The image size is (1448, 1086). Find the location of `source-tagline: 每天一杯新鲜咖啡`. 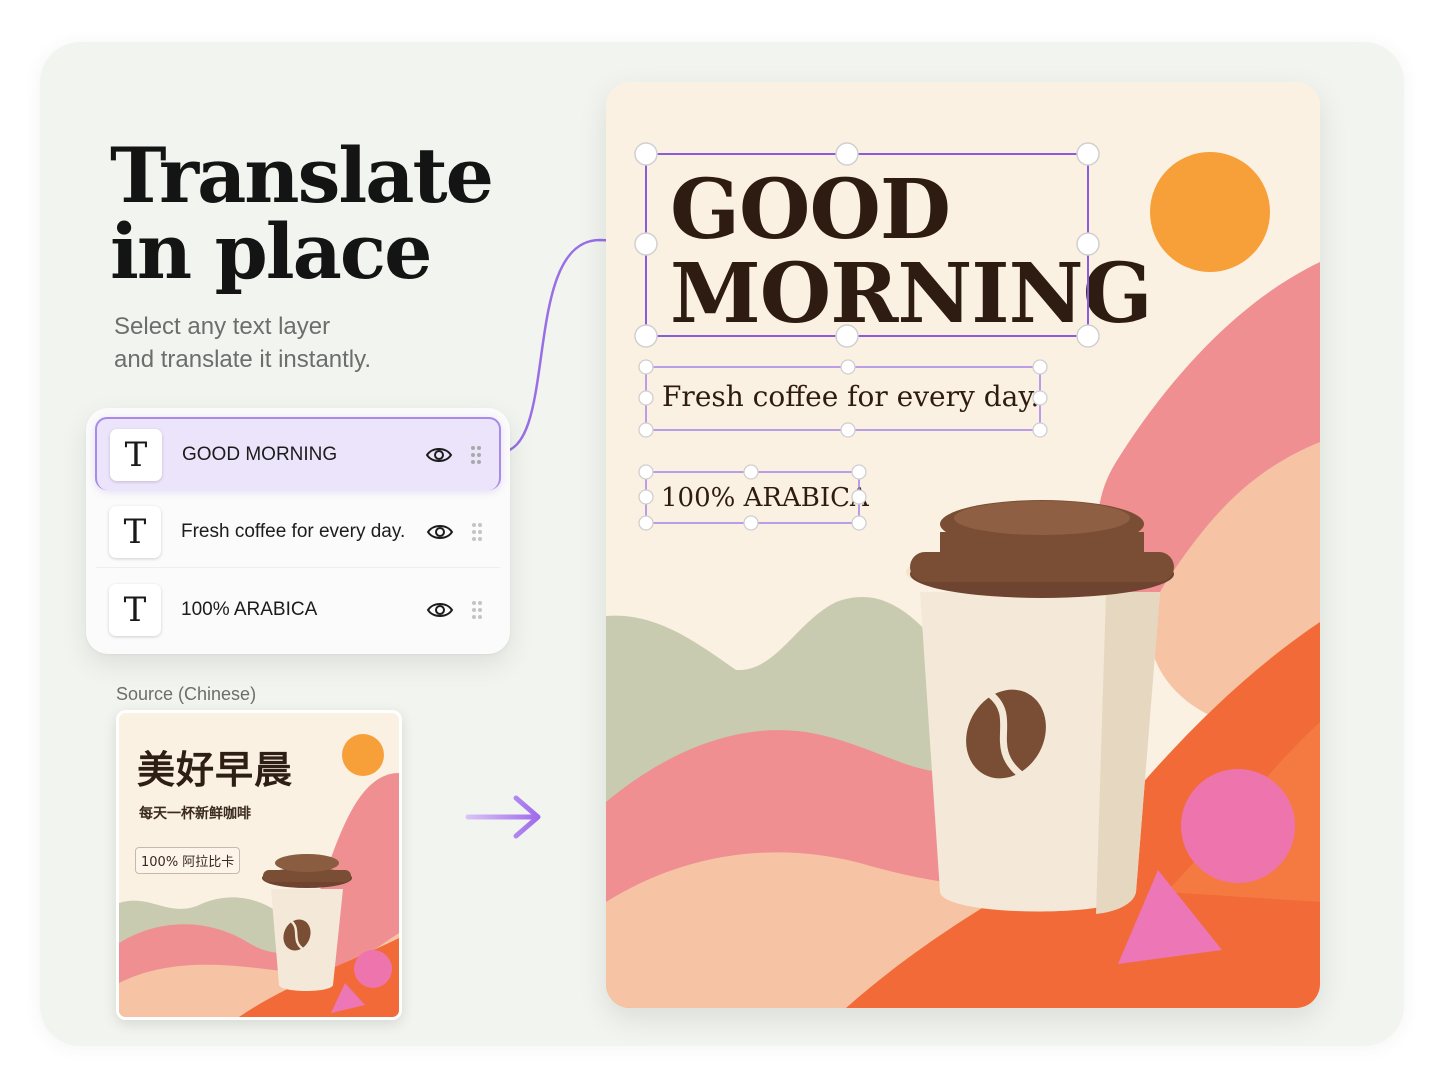

source-tagline: 每天一杯新鲜咖啡 is located at coordinates (195, 814).